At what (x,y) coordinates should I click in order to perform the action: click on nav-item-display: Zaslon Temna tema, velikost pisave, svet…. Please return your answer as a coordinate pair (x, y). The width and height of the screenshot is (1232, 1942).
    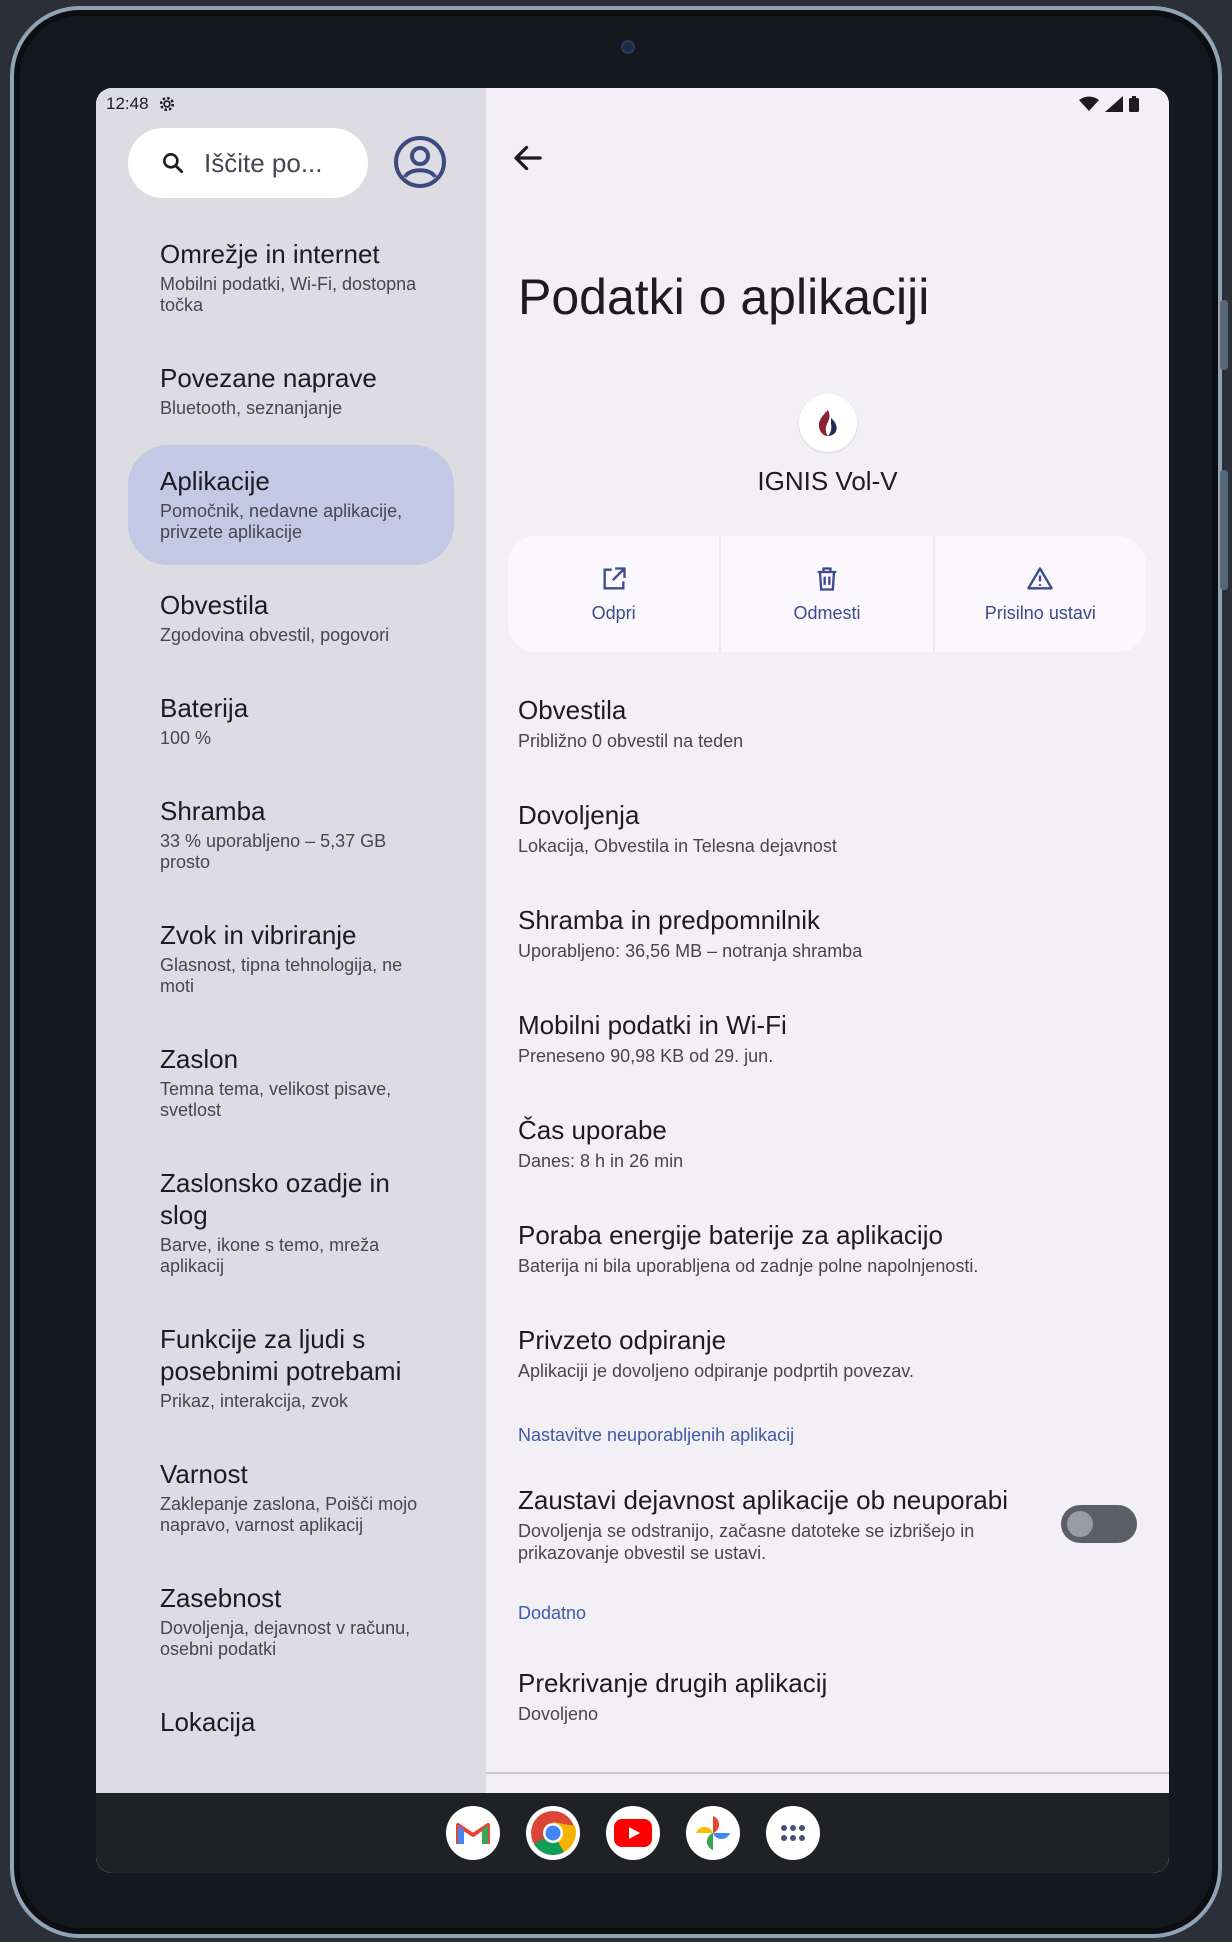
    Looking at the image, I should click on (291, 1083).